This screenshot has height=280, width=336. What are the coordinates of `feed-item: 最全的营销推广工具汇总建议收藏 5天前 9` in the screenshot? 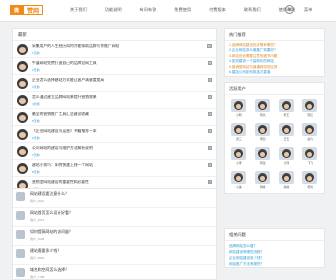 It's located at (114, 117).